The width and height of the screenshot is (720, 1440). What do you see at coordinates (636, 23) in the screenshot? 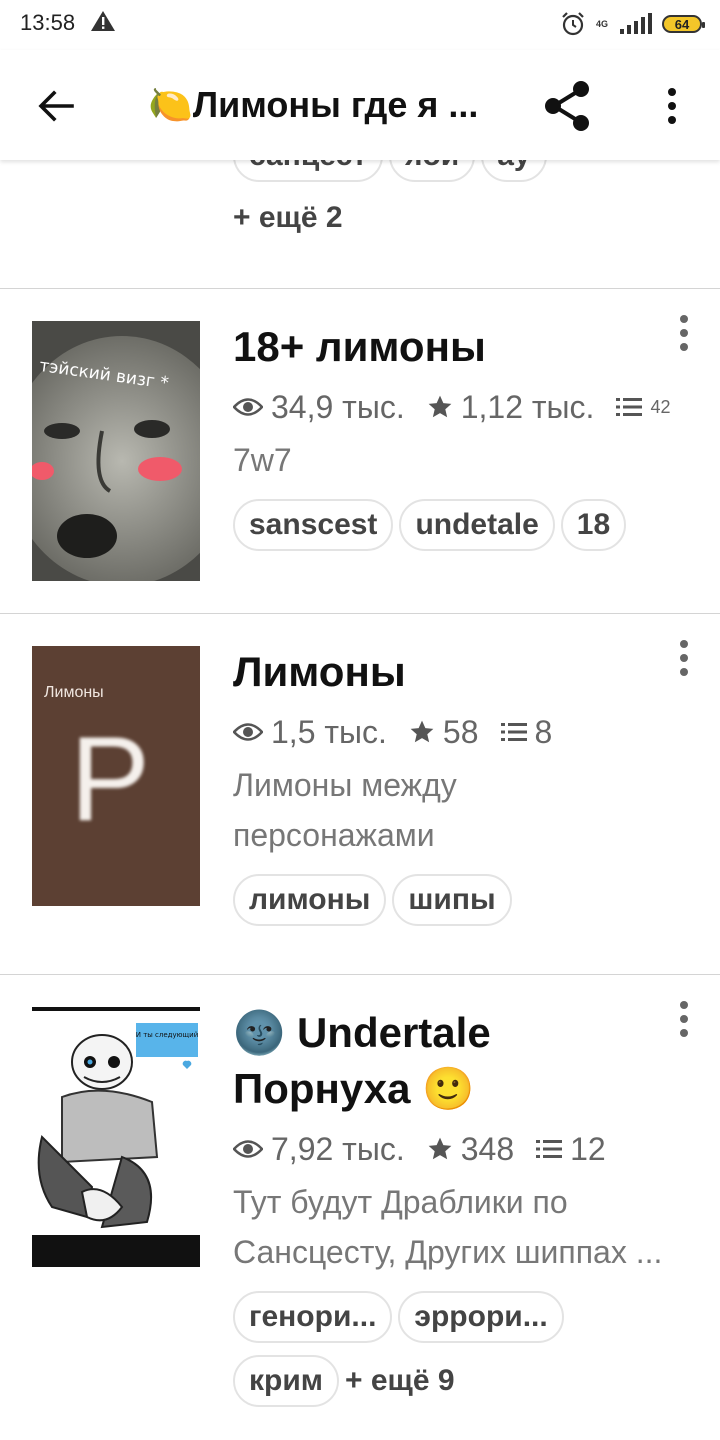
I see `signal-icon` at bounding box center [636, 23].